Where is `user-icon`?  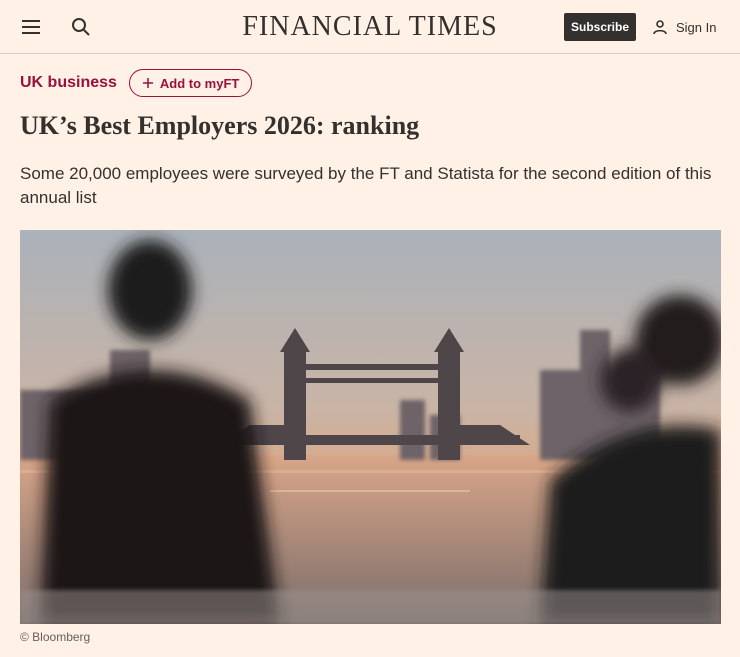
user-icon is located at coordinates (660, 27).